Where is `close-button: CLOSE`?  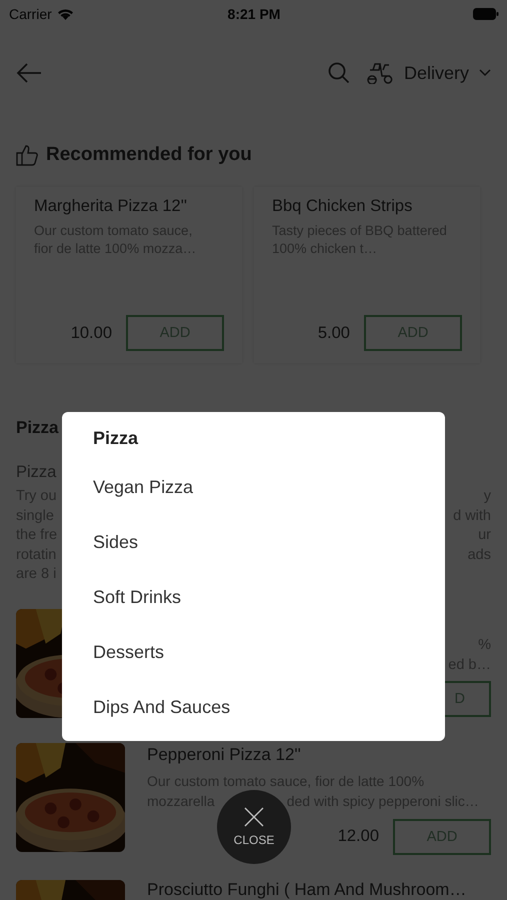
close-button: CLOSE is located at coordinates (254, 827).